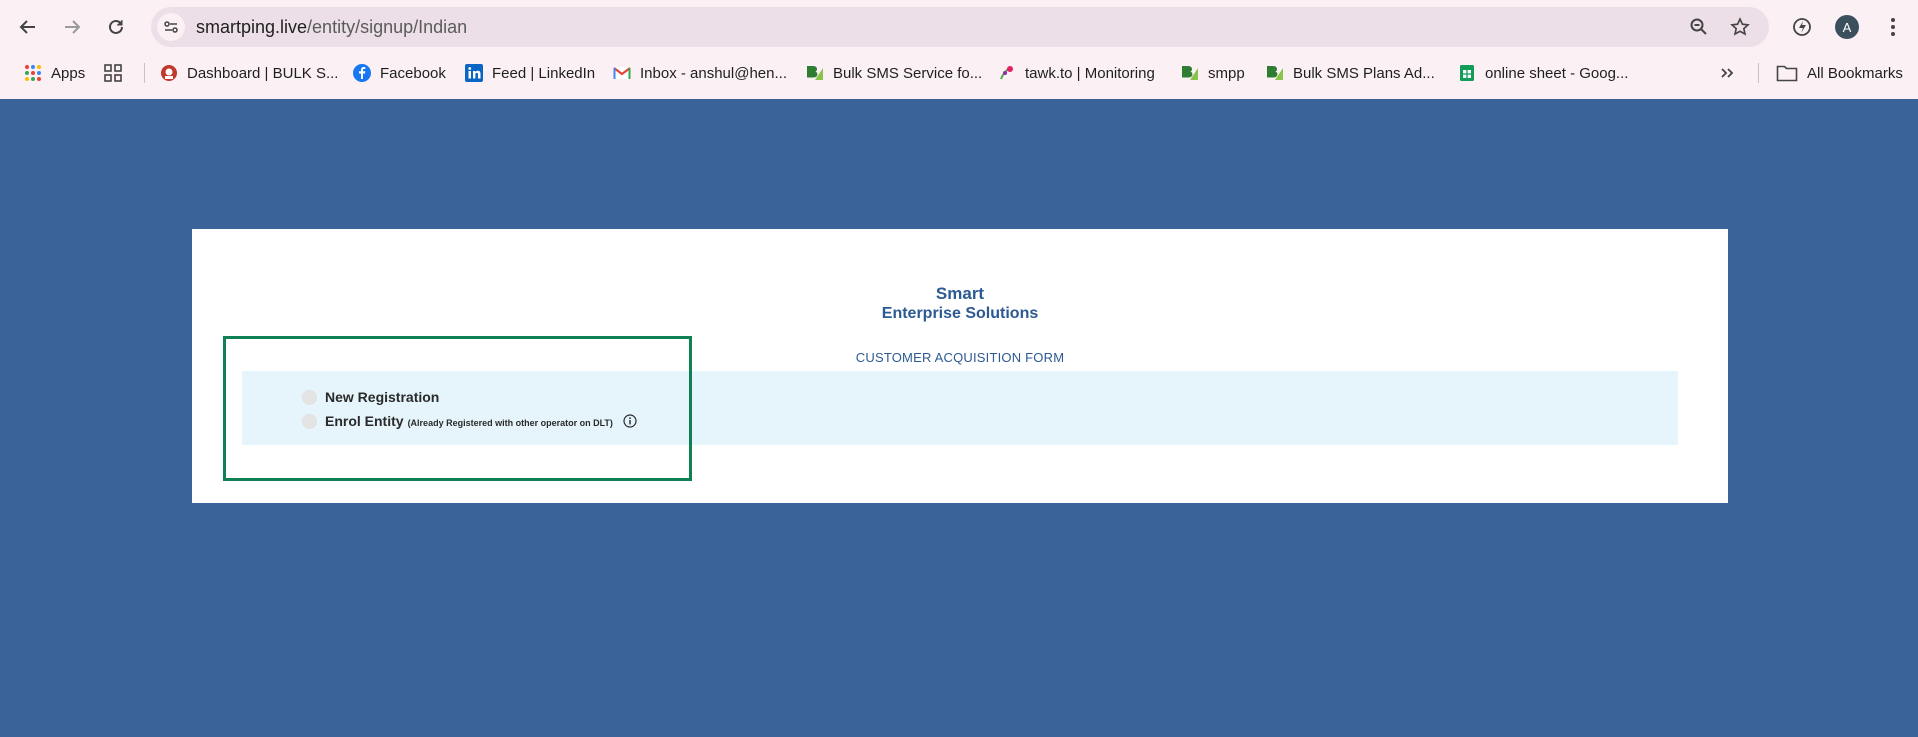  Describe the element at coordinates (413, 73) in the screenshot. I see `bookmark-label: Facebook` at that location.